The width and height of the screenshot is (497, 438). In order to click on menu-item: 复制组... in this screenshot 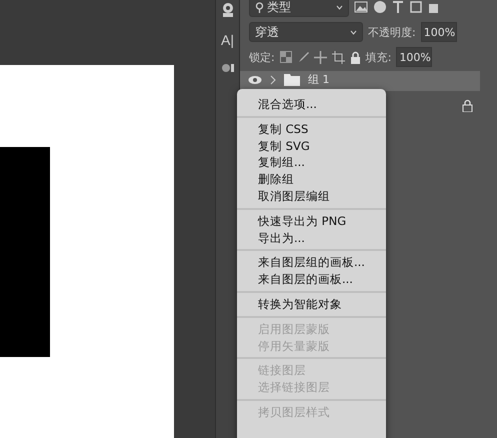, I will do `click(311, 163)`.